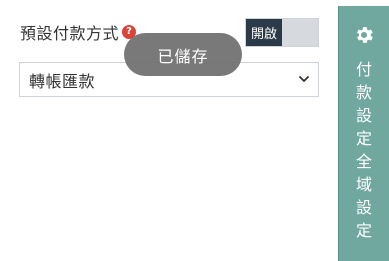 This screenshot has width=389, height=261. What do you see at coordinates (363, 92) in the screenshot?
I see `side-char: 款` at bounding box center [363, 92].